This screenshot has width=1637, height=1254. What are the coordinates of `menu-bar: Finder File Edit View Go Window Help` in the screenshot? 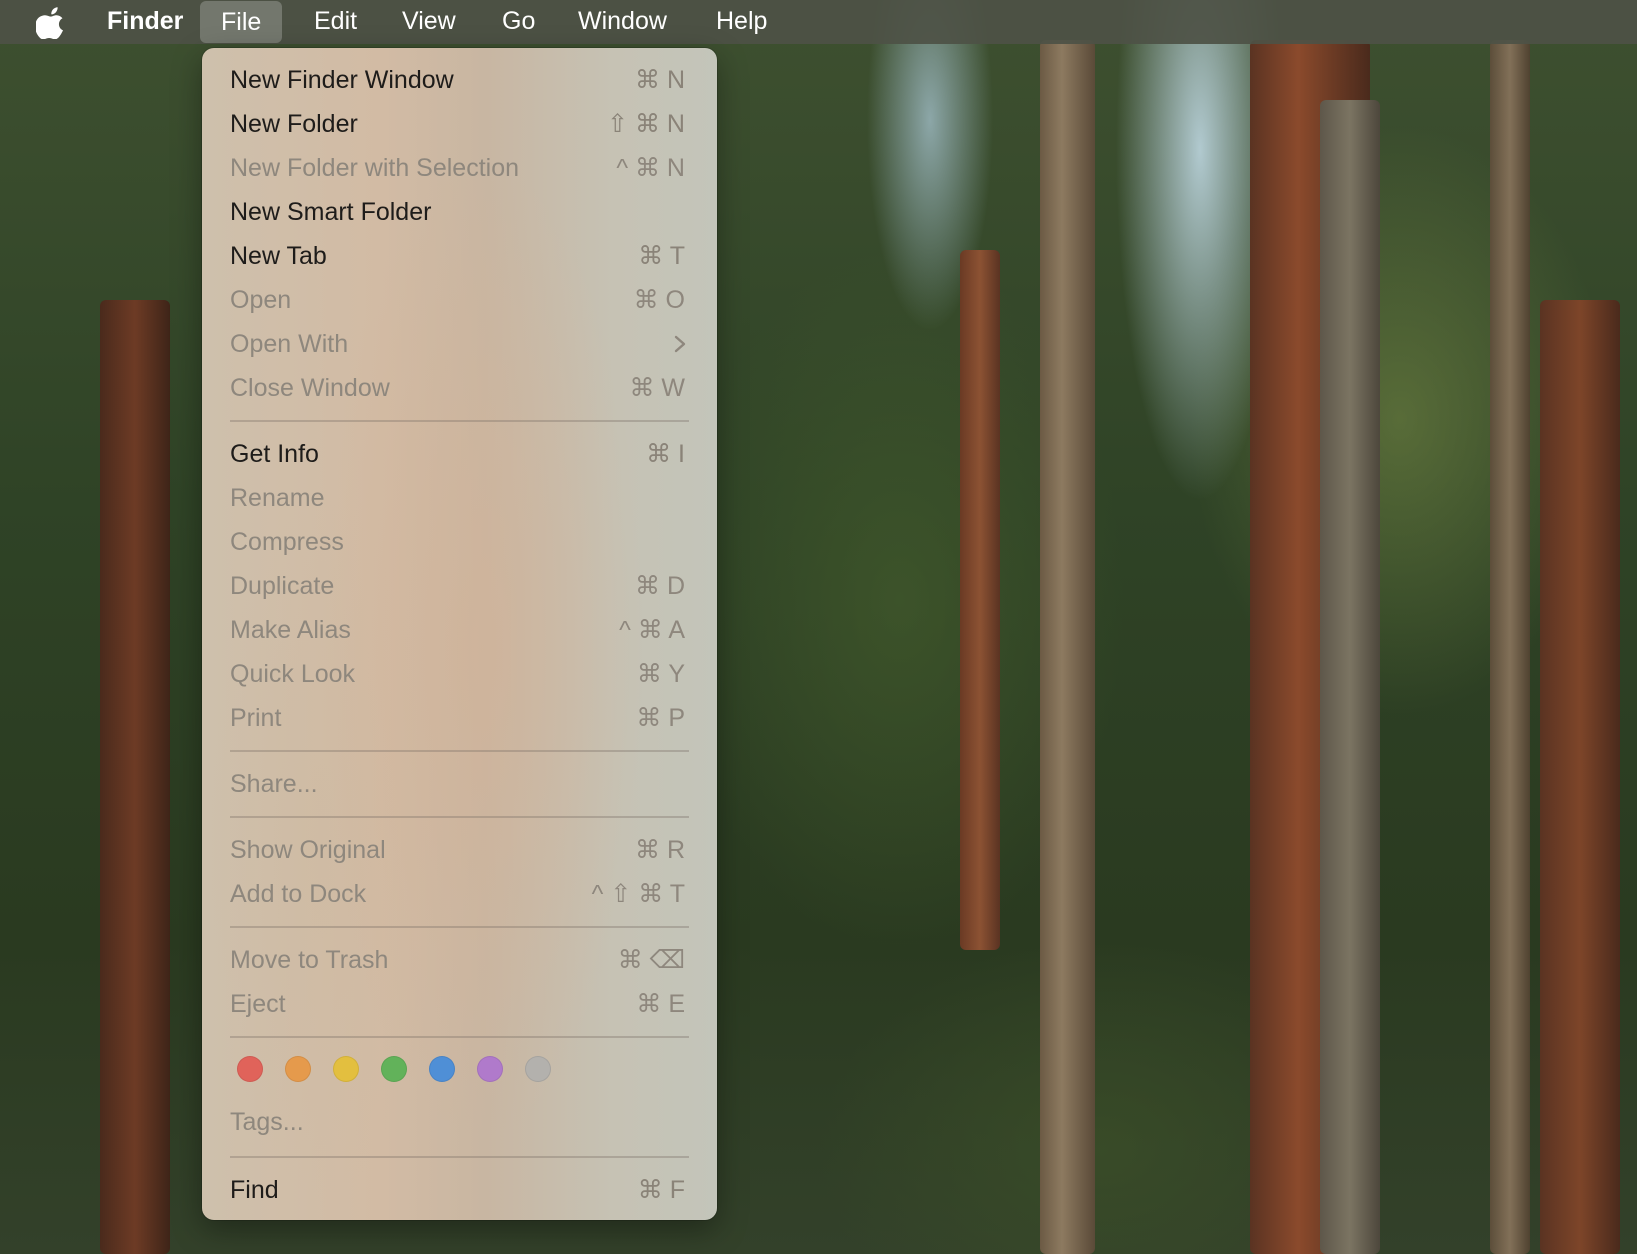 It's located at (818, 22).